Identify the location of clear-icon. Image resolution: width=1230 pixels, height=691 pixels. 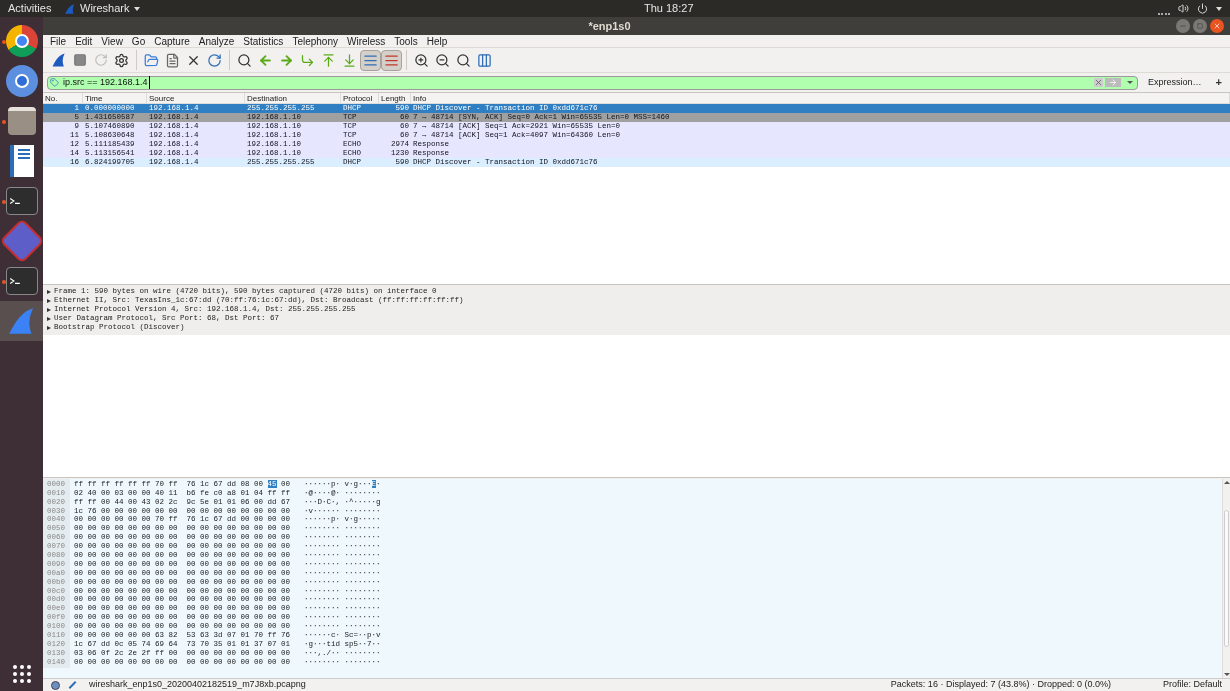
(1099, 82).